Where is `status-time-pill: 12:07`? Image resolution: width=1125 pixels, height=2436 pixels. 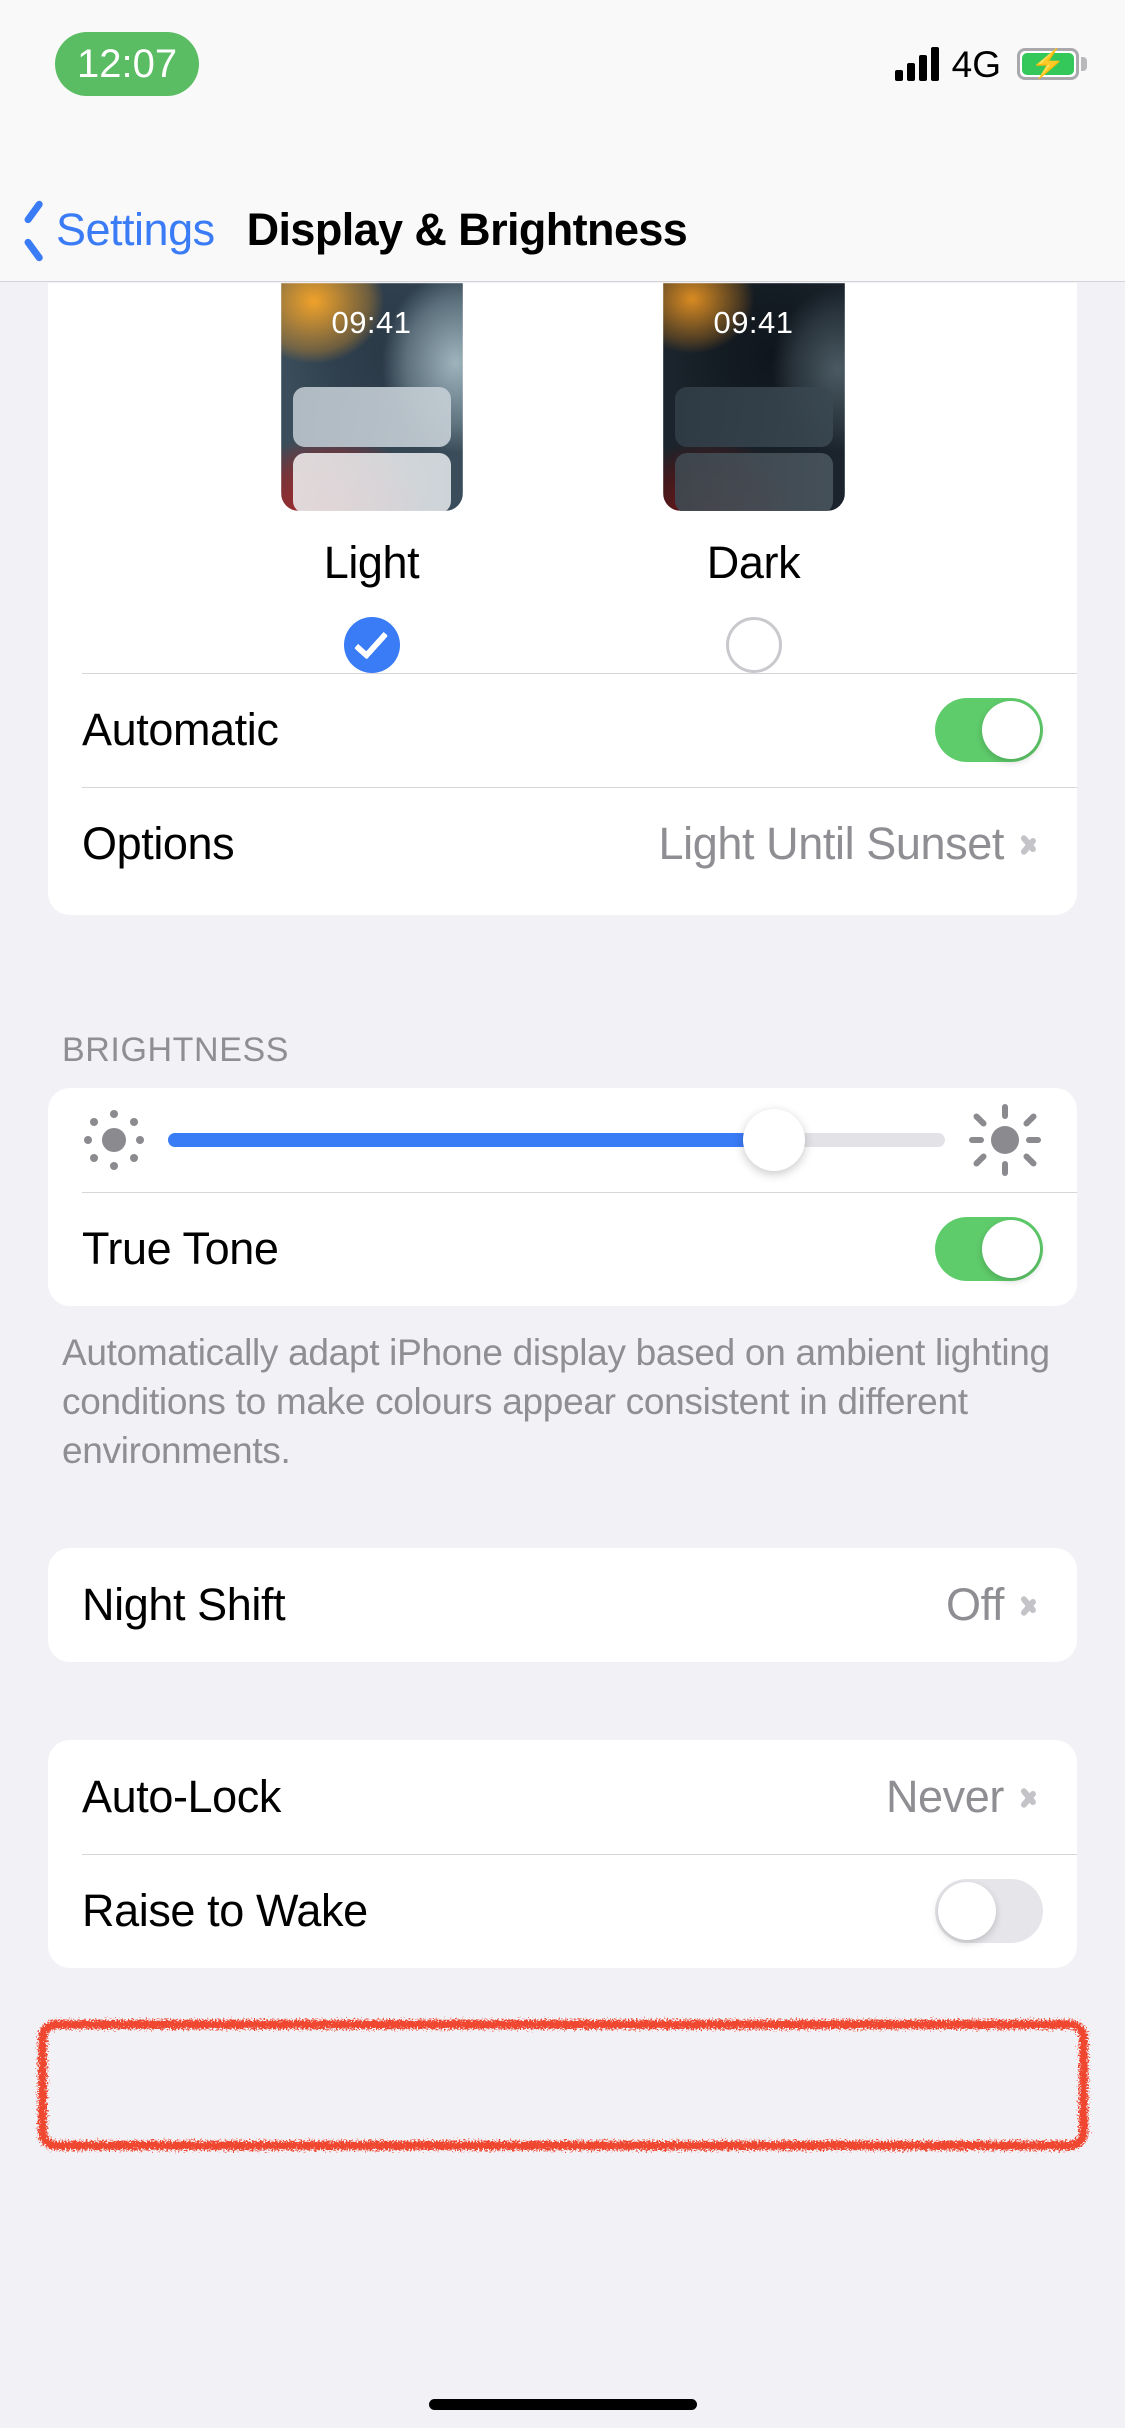
status-time-pill: 12:07 is located at coordinates (127, 64).